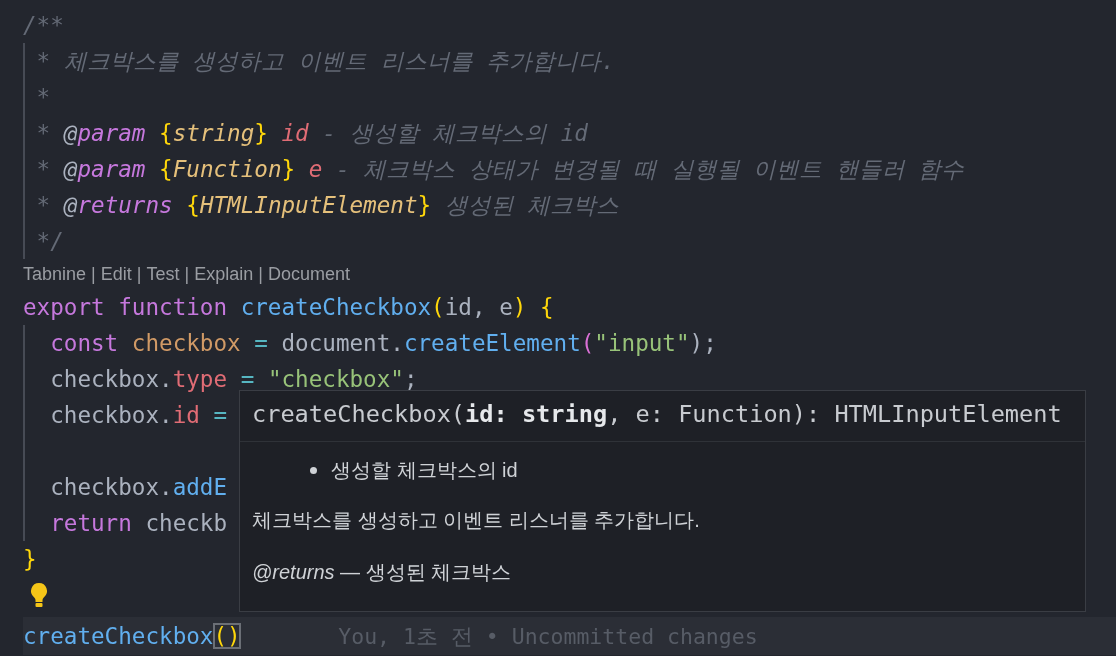 Image resolution: width=1116 pixels, height=656 pixels. Describe the element at coordinates (43, 25) in the screenshot. I see `code-comment: /**` at that location.